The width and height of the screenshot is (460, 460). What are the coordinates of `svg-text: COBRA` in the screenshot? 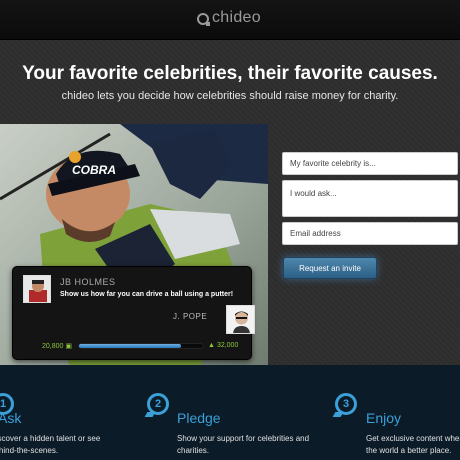 It's located at (94, 170).